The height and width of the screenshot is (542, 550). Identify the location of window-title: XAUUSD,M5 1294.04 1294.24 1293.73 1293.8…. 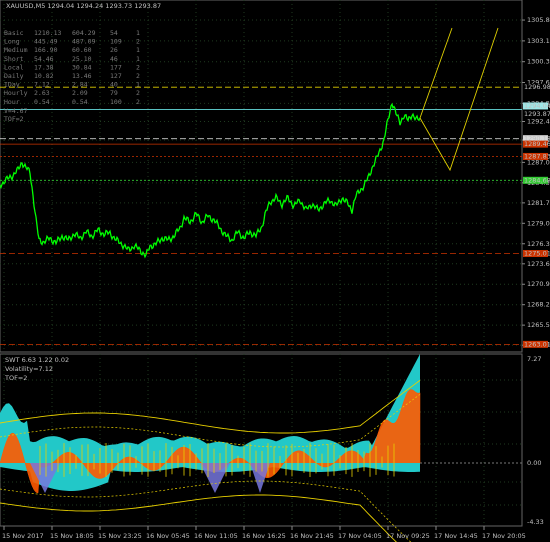
(83, 6).